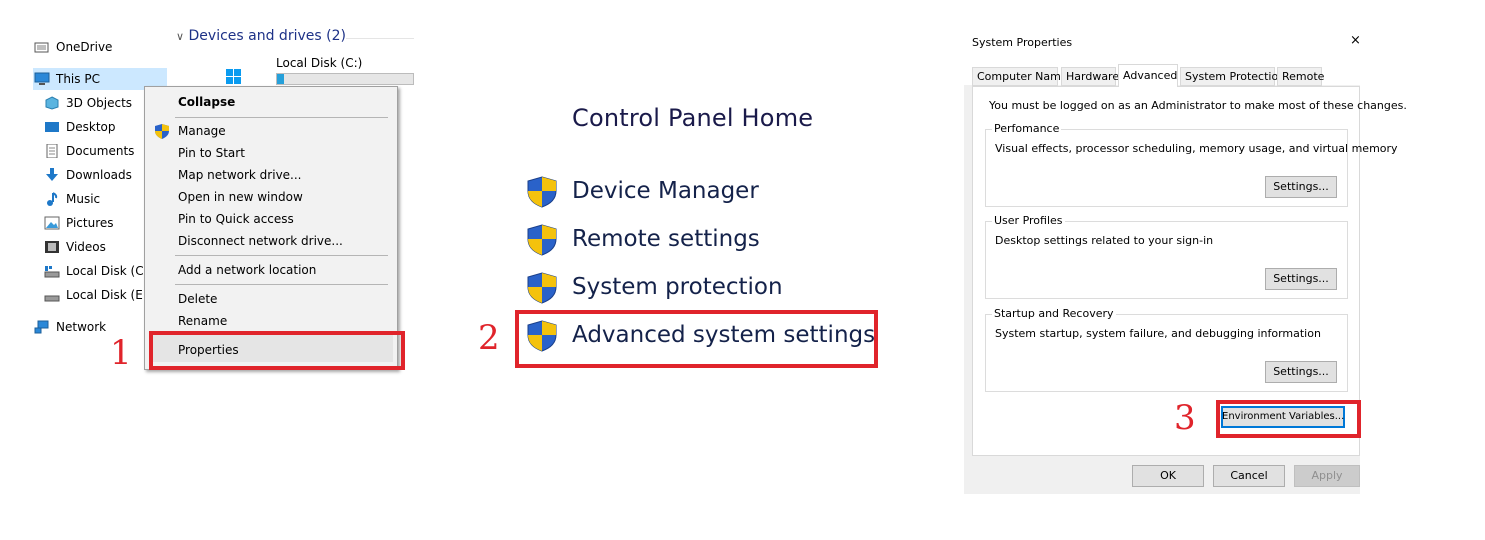 This screenshot has height=540, width=1485. What do you see at coordinates (1020, 76) in the screenshot?
I see `tab-computer-name: Computer Name` at bounding box center [1020, 76].